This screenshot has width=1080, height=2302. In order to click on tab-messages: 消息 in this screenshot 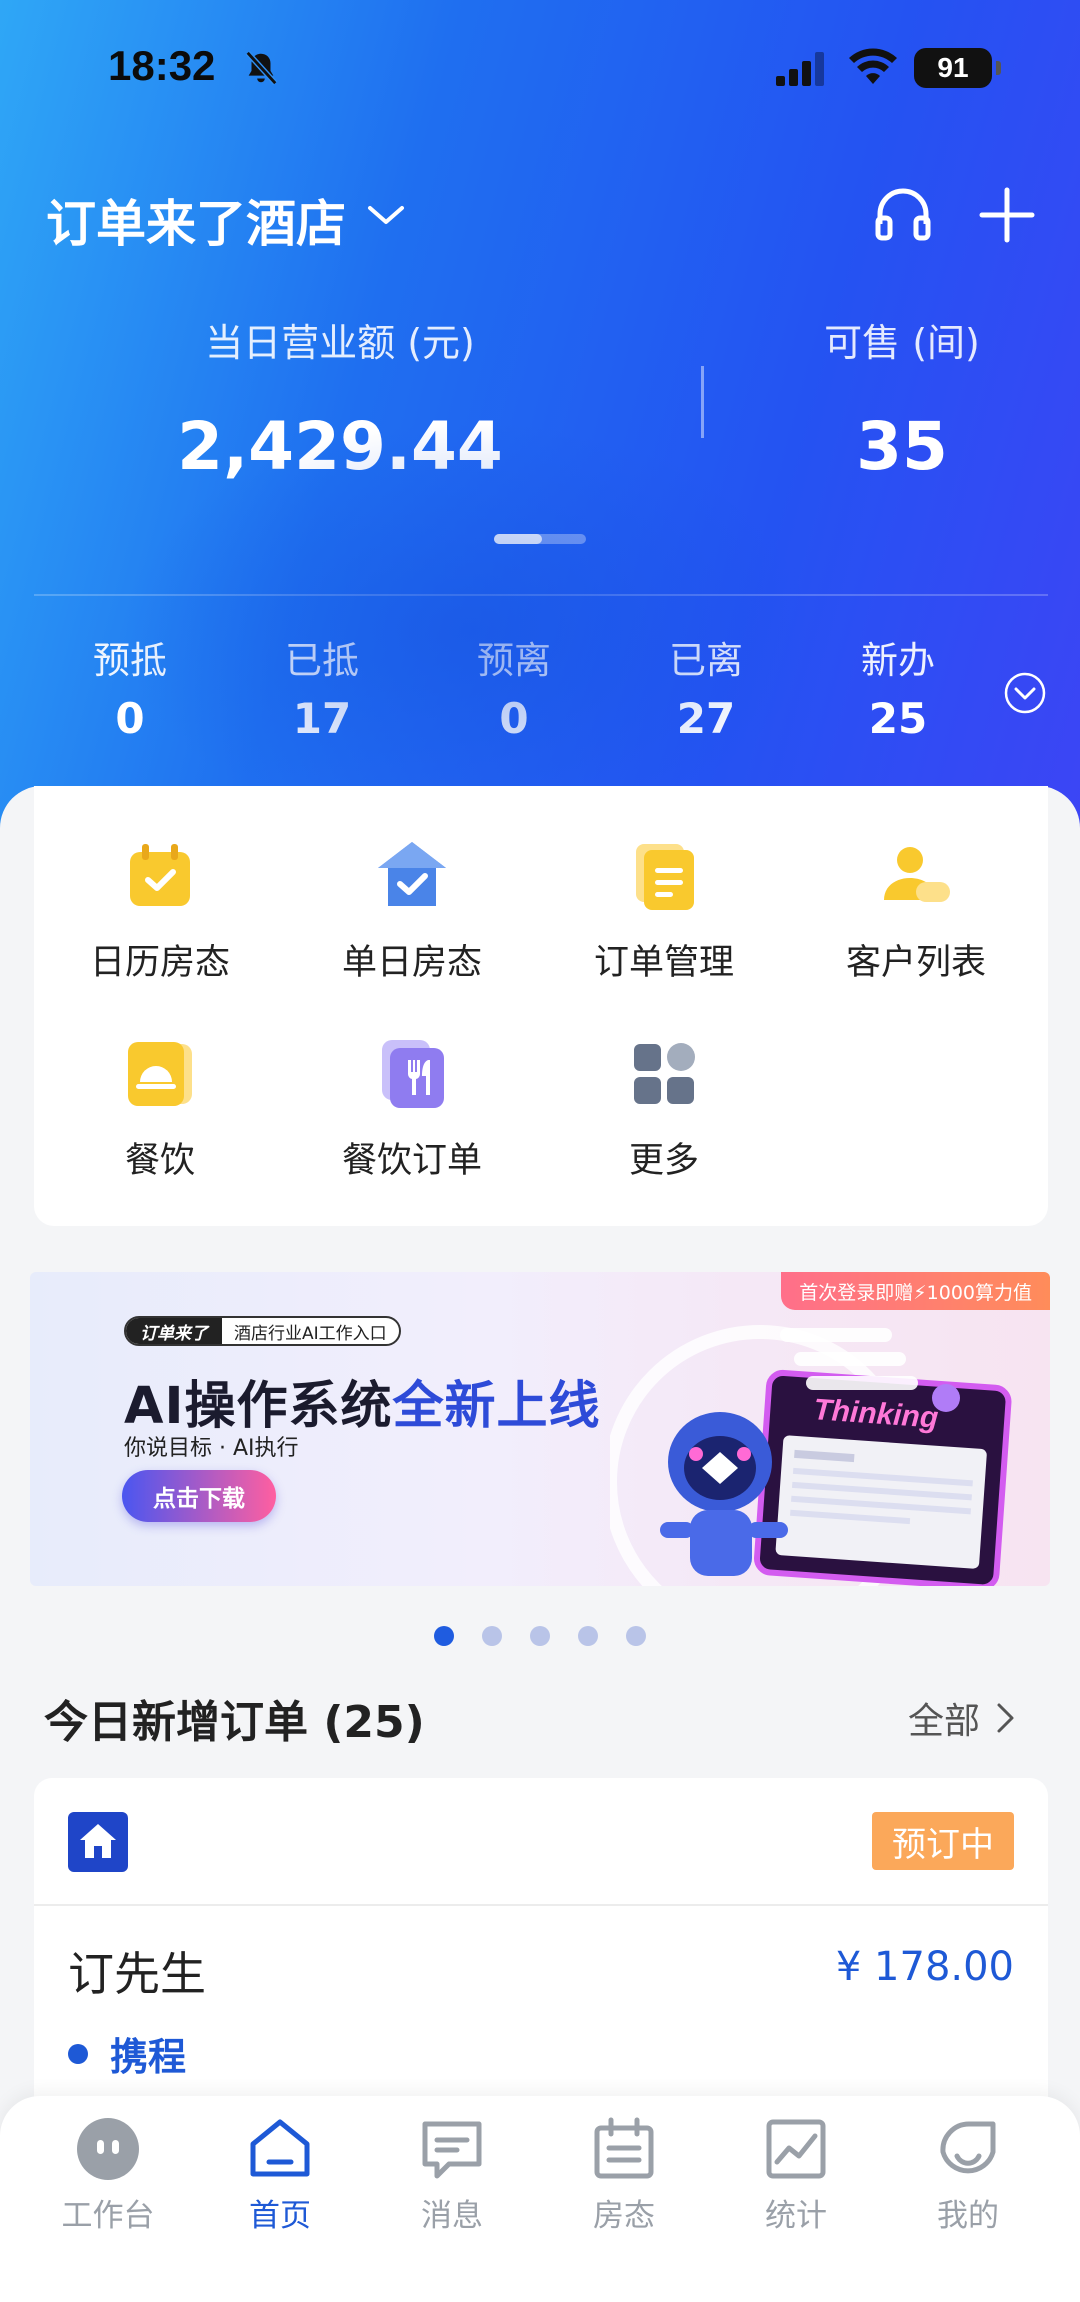, I will do `click(452, 2175)`.